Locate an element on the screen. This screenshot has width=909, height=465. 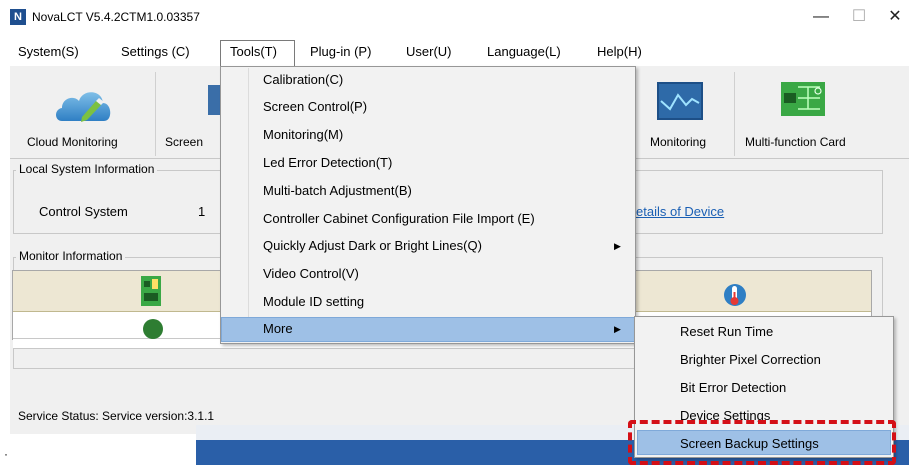
menu-settings: Settings (C) is located at coordinates (155, 51).